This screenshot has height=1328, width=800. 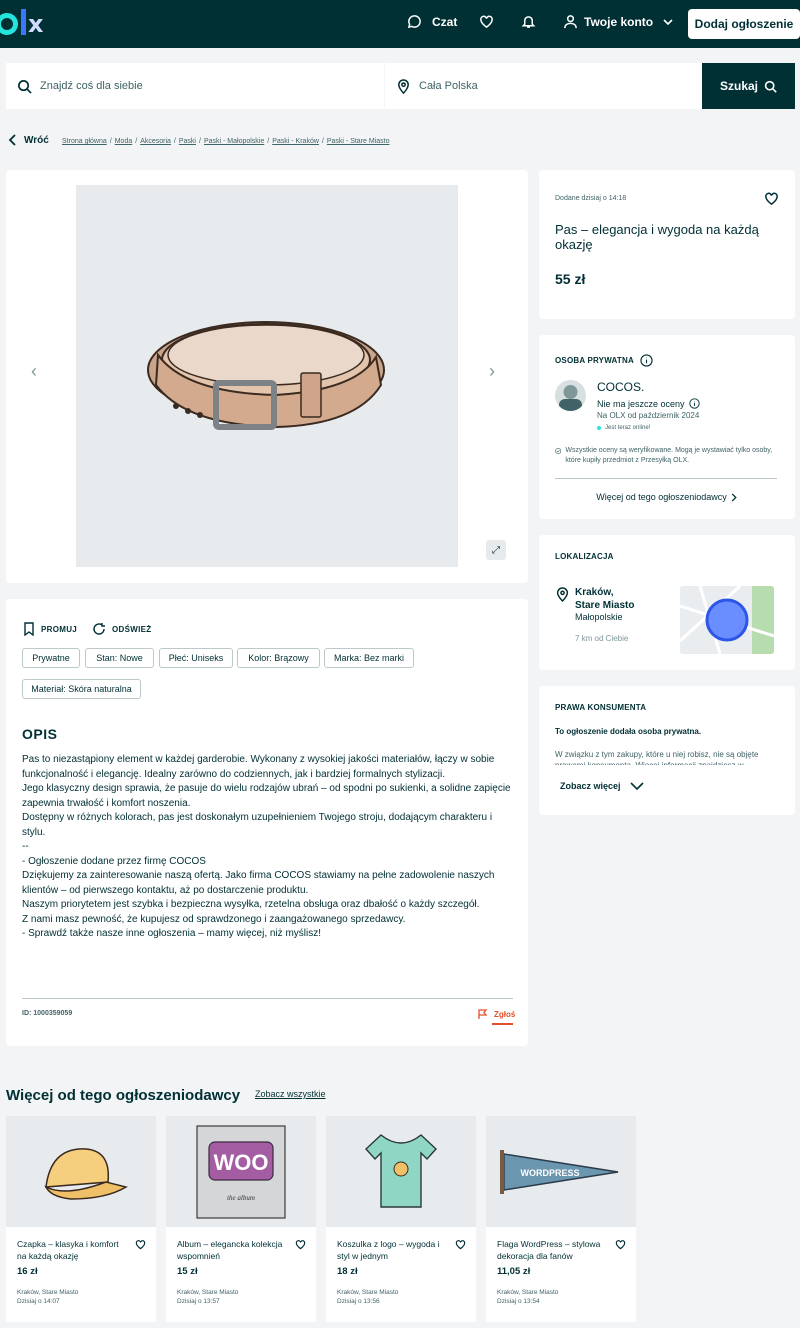 I want to click on description-heading: OPIS, so click(x=40, y=734).